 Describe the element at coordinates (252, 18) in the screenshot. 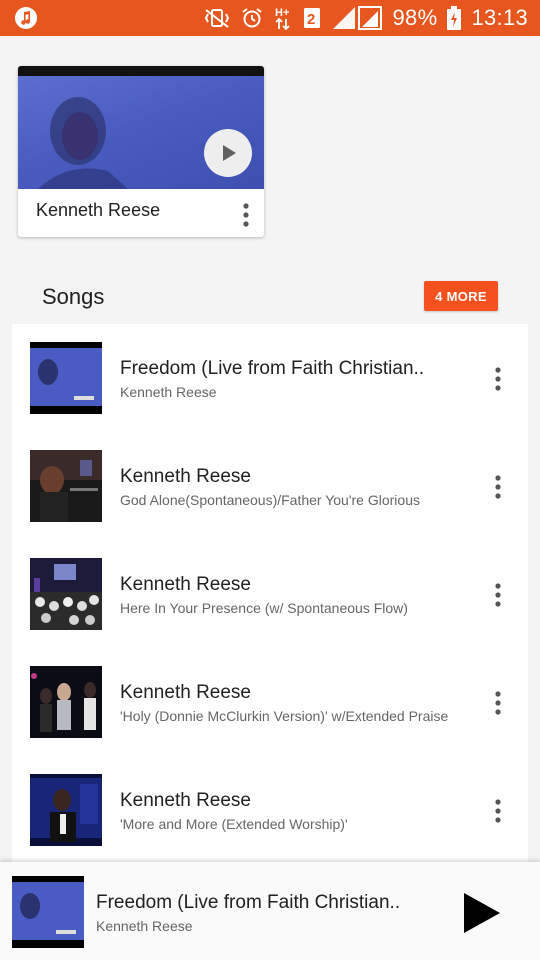

I see `alarm-icon` at that location.